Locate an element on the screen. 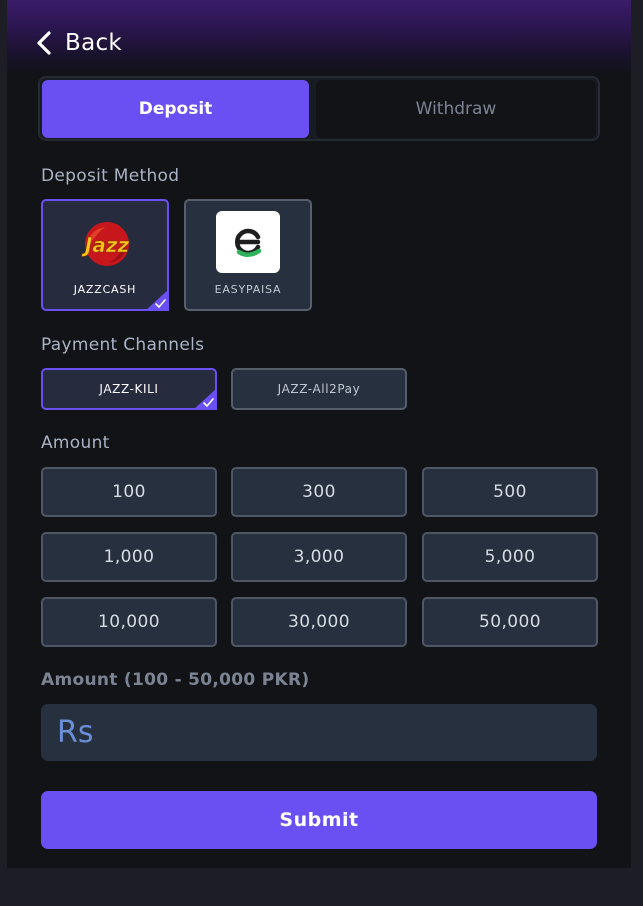 This screenshot has height=906, width=643. amount-preset-5000: 5,000 is located at coordinates (510, 557).